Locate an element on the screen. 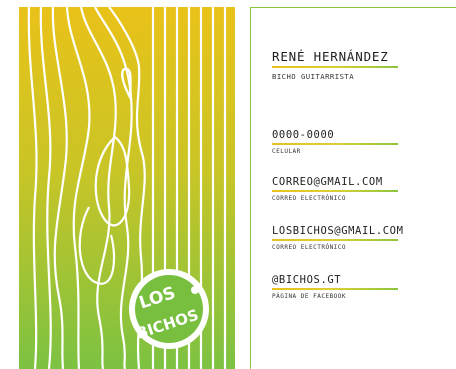 Image resolution: width=456 pixels, height=369 pixels. phone-label: CELULAR is located at coordinates (286, 151).